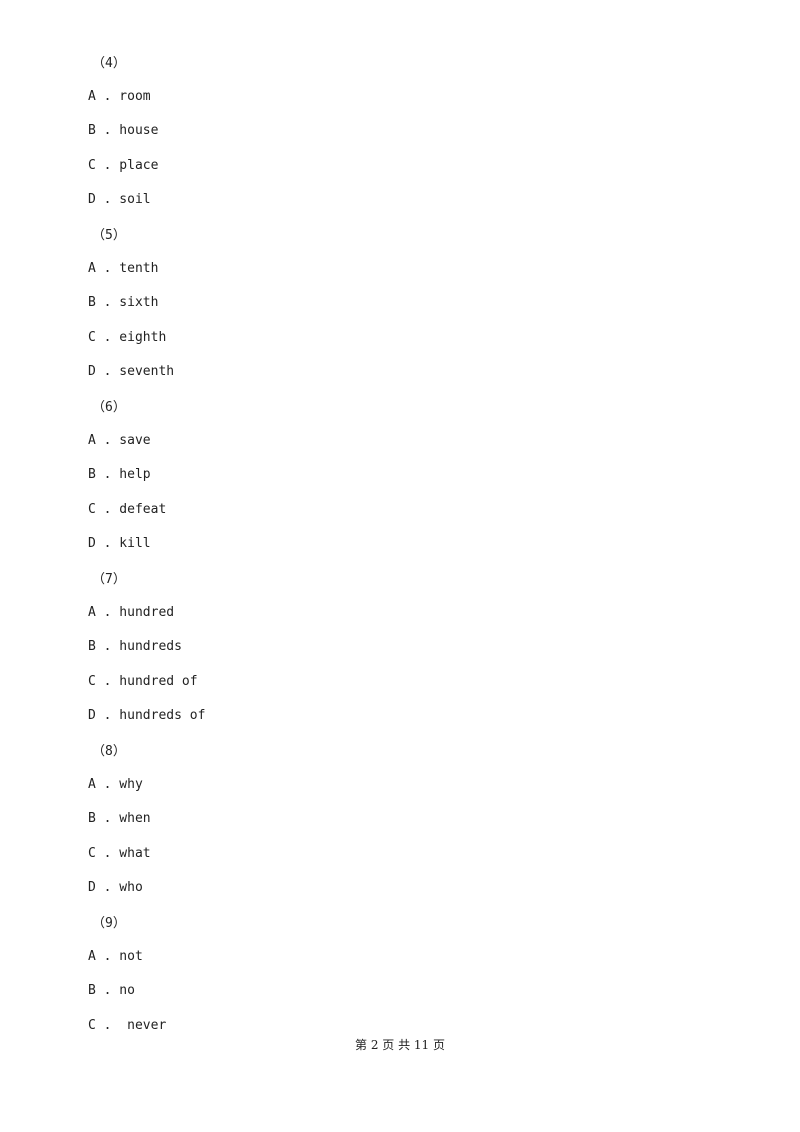 This screenshot has width=800, height=1132. I want to click on answer-option: D . seventh, so click(131, 372).